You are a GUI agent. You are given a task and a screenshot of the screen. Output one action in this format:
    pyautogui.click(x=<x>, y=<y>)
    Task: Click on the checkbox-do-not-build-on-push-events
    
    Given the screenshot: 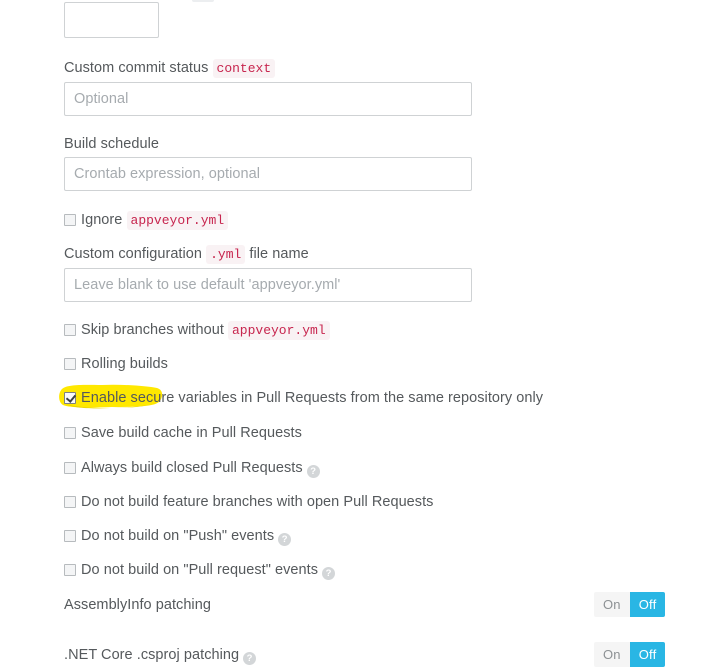 What is the action you would take?
    pyautogui.click(x=70, y=536)
    